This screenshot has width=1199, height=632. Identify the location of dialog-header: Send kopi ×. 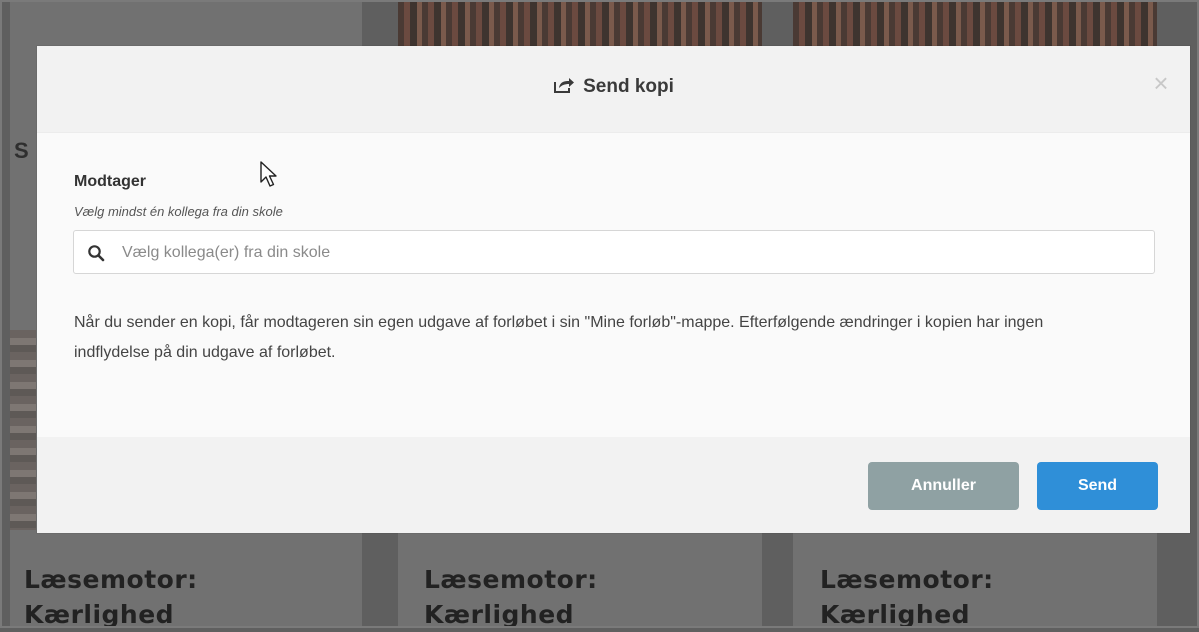
(613, 89).